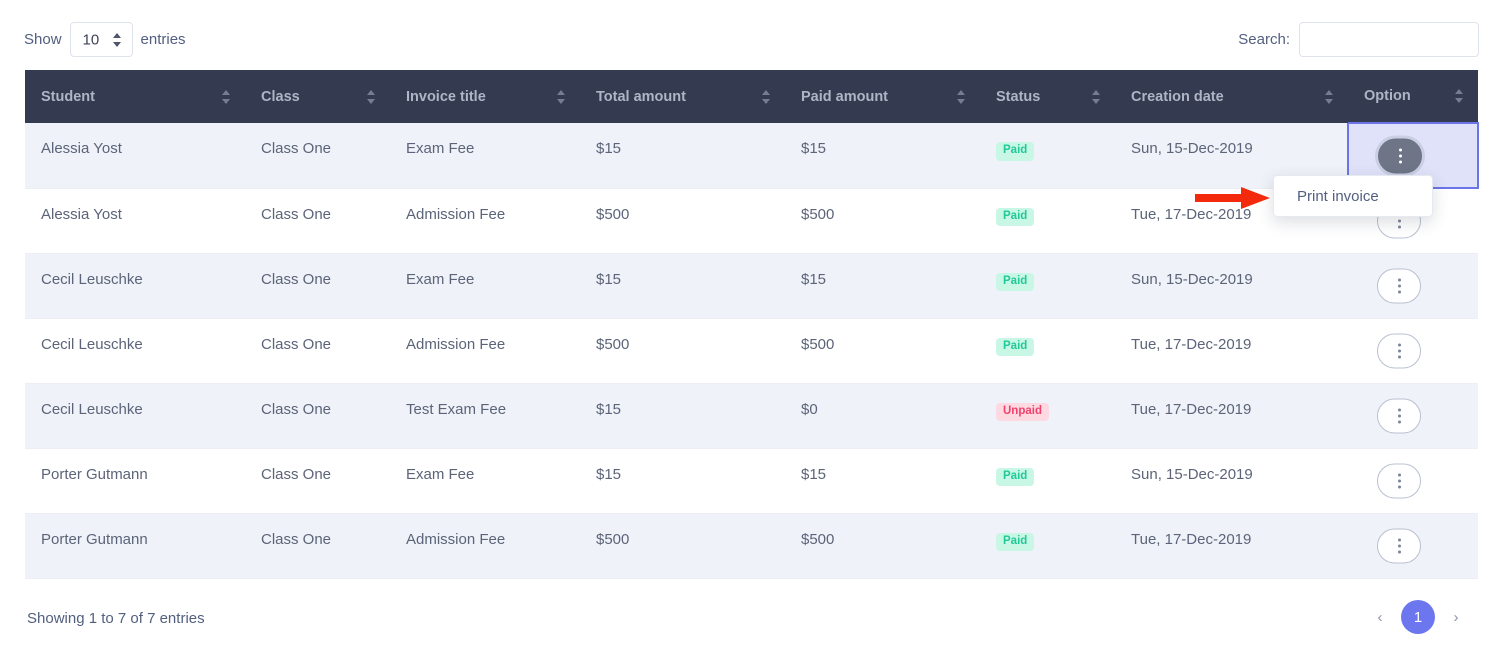 The height and width of the screenshot is (656, 1502). I want to click on cell-paid-amount: $15, so click(882, 286).